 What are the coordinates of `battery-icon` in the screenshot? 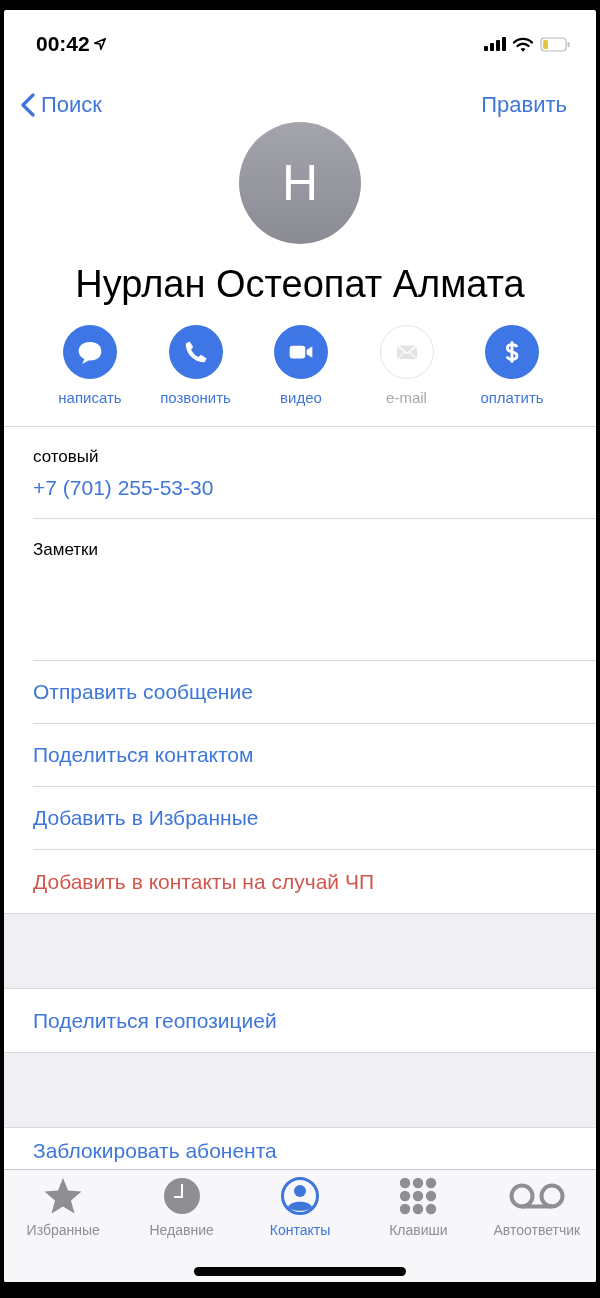 It's located at (555, 44).